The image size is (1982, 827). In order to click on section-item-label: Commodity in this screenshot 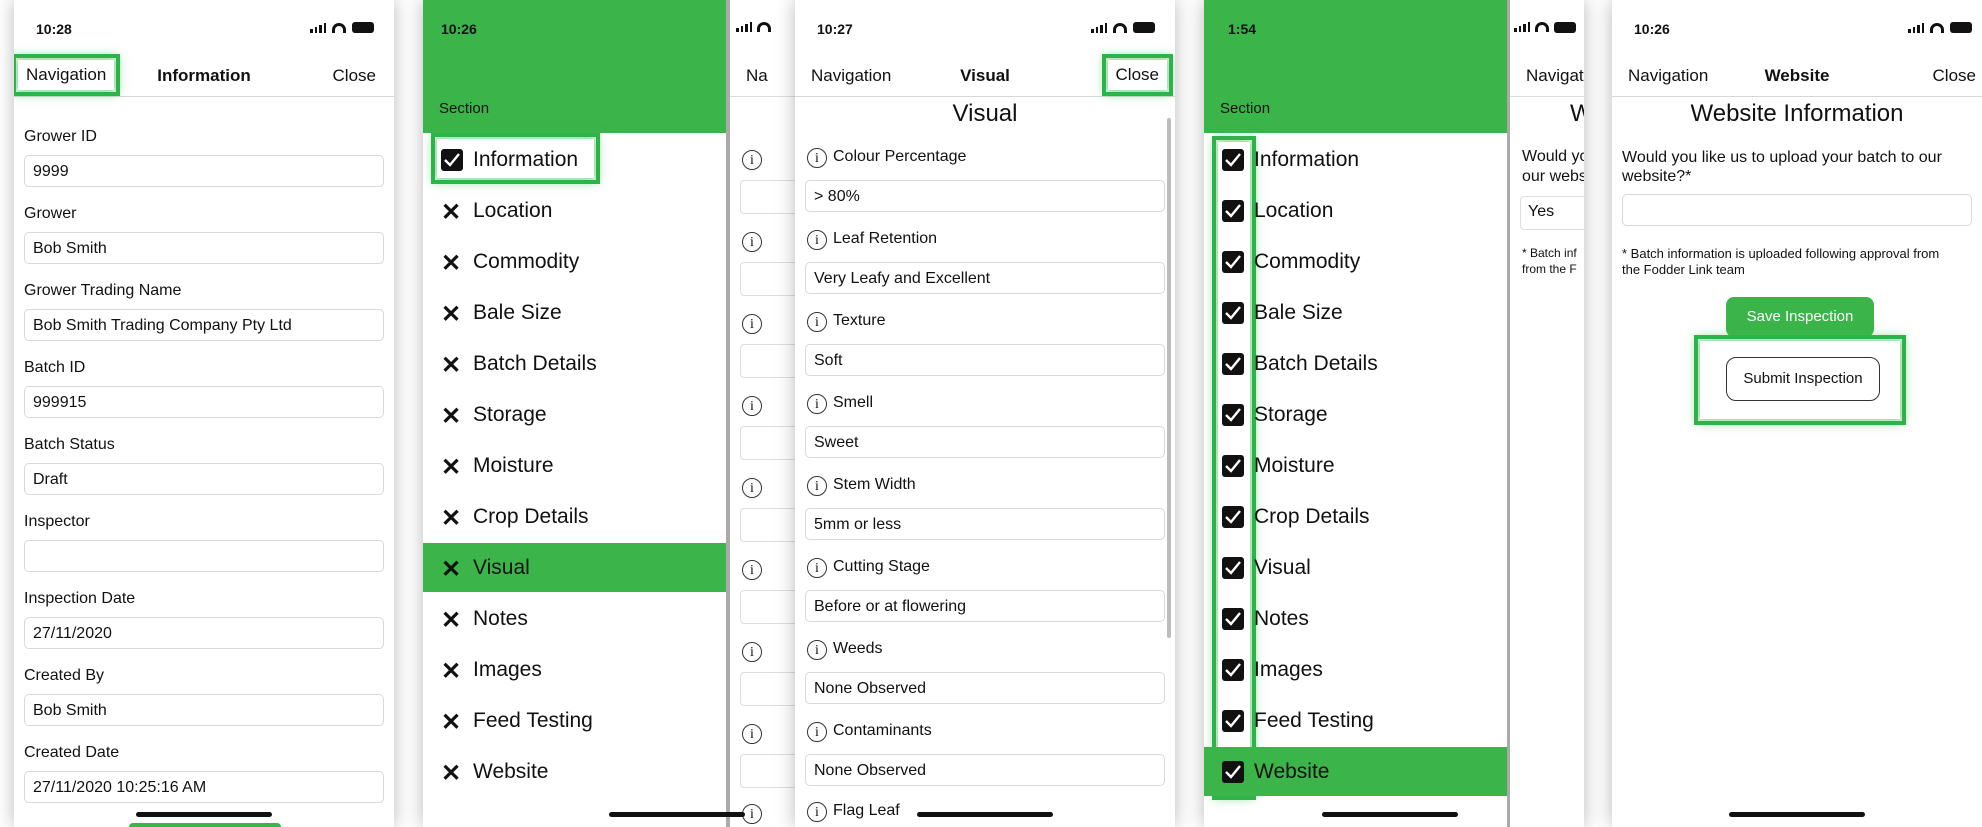, I will do `click(1307, 261)`.